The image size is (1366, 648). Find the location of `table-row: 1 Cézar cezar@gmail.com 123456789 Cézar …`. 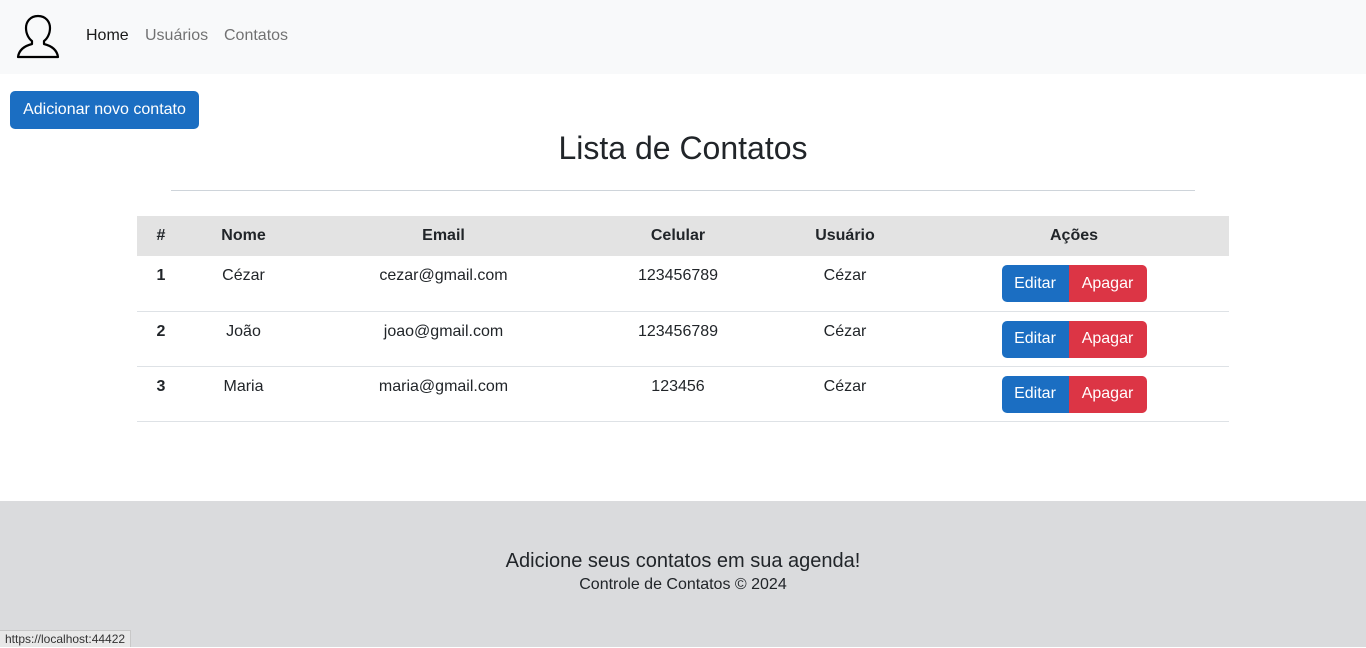

table-row: 1 Cézar cezar@gmail.com 123456789 Cézar … is located at coordinates (683, 283).